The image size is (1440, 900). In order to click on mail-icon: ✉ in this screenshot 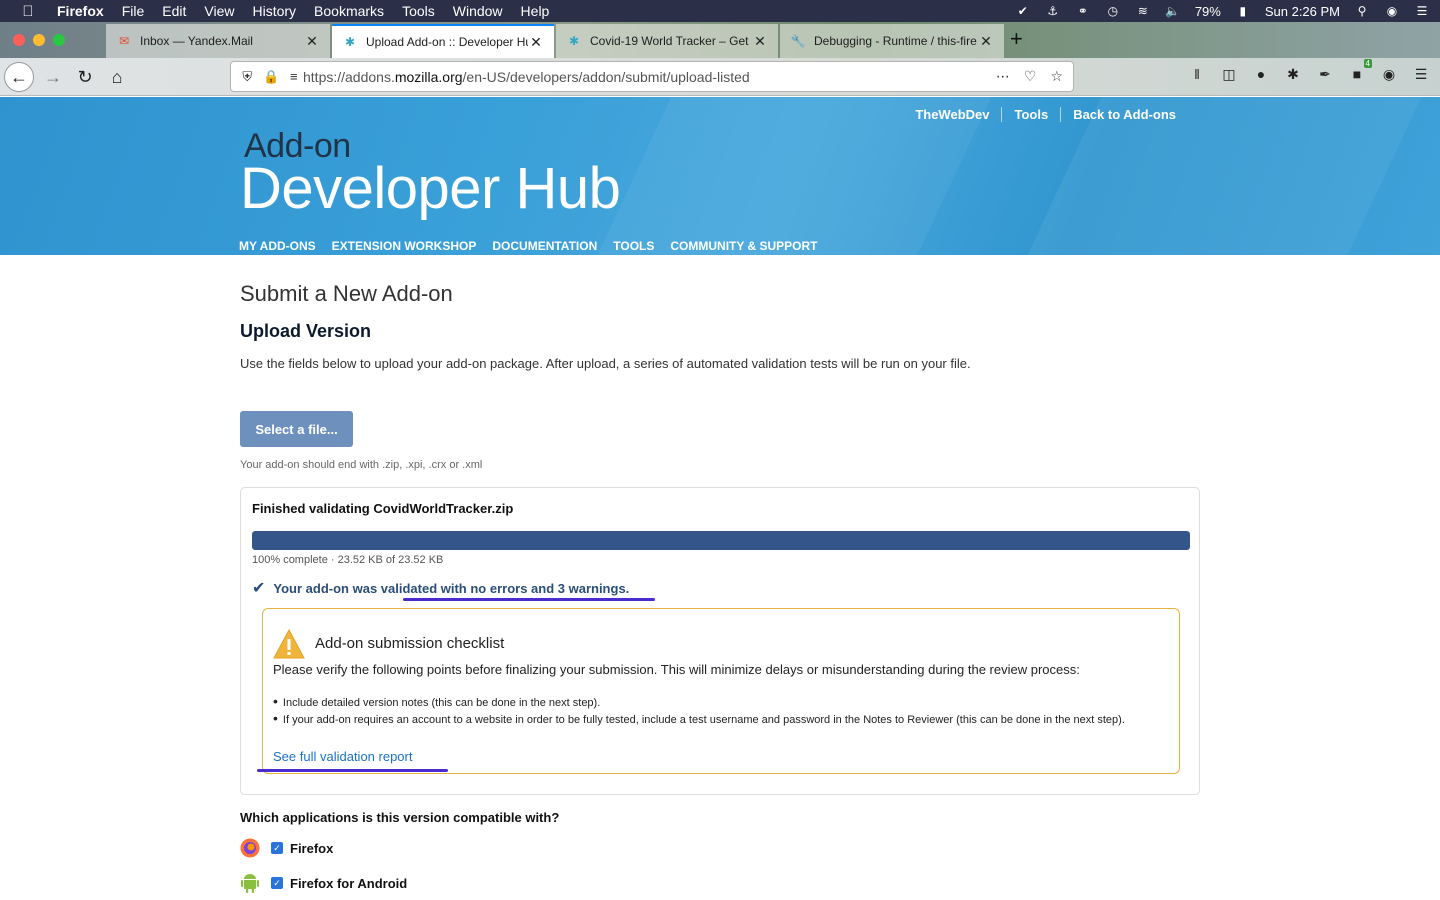, I will do `click(124, 41)`.